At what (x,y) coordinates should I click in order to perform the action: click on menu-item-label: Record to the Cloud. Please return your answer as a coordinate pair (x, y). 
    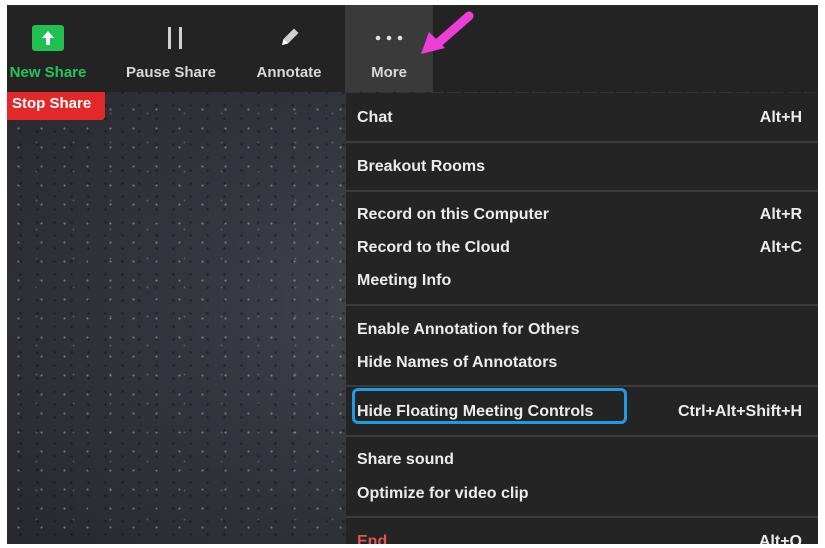
    Looking at the image, I should click on (433, 247).